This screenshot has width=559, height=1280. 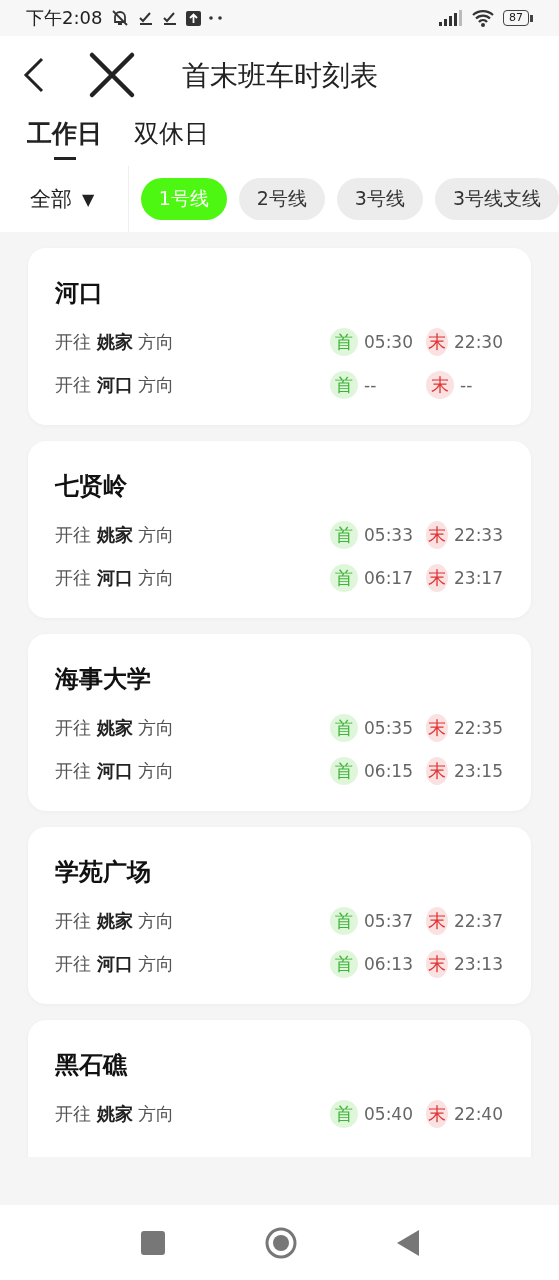 I want to click on line-chip: 3号线支线, so click(x=496, y=199).